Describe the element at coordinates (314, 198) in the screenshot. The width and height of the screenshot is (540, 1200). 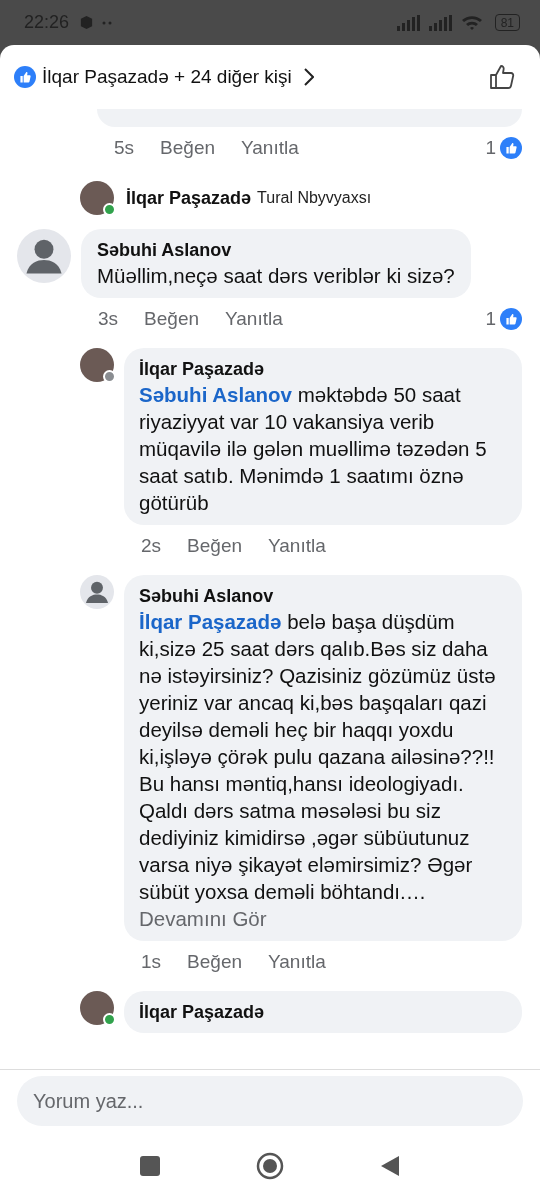
I see `reply-preview-text: Tural Nbyvyaxsı` at that location.